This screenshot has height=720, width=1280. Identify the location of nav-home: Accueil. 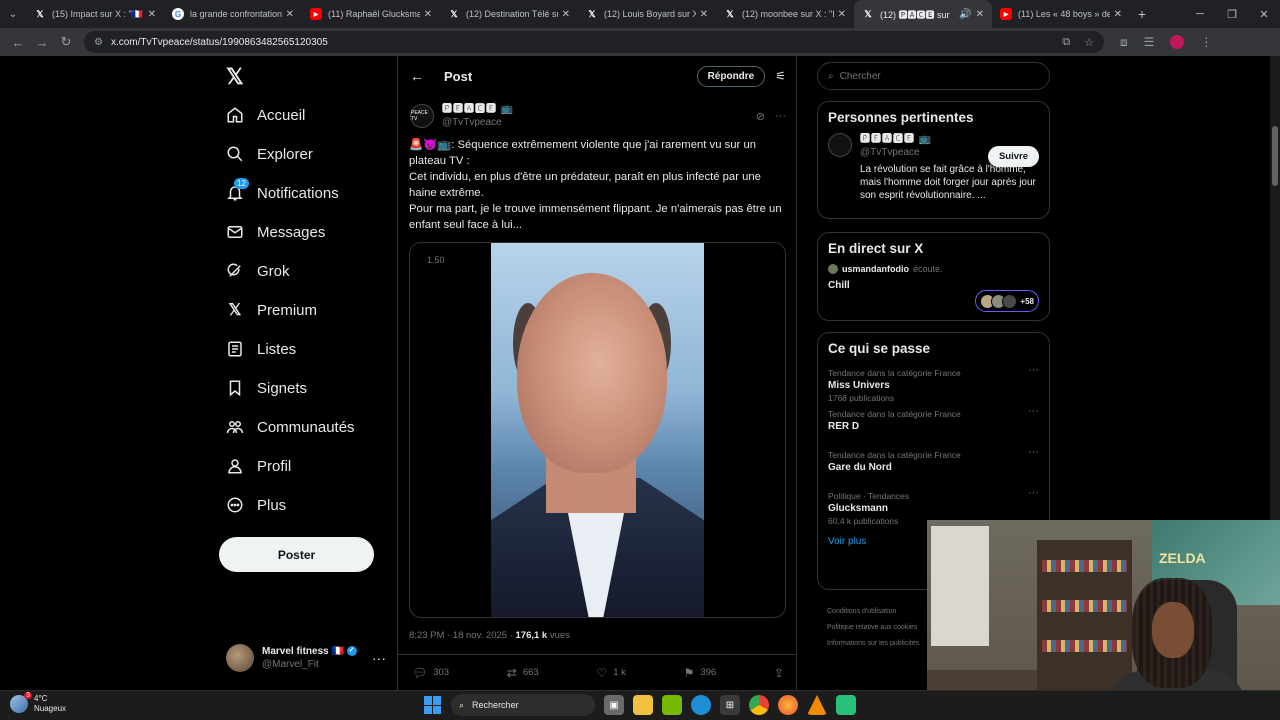
(265, 115).